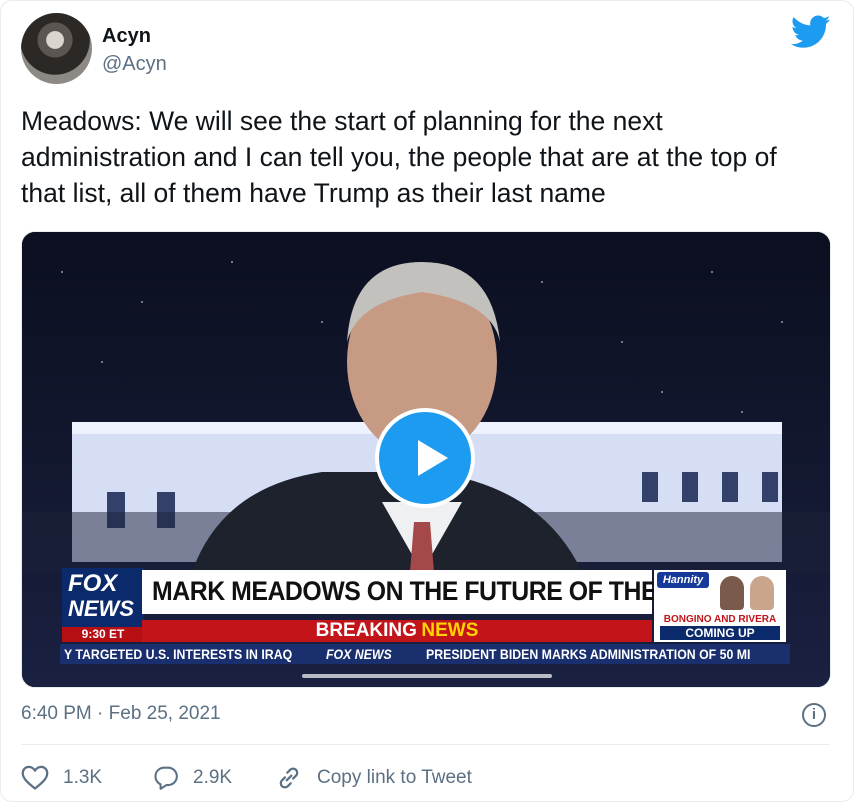 The height and width of the screenshot is (802, 854). I want to click on chyron-headline: MARK MEADOWS ON THE FUTURE OF THE GOP, so click(430, 592).